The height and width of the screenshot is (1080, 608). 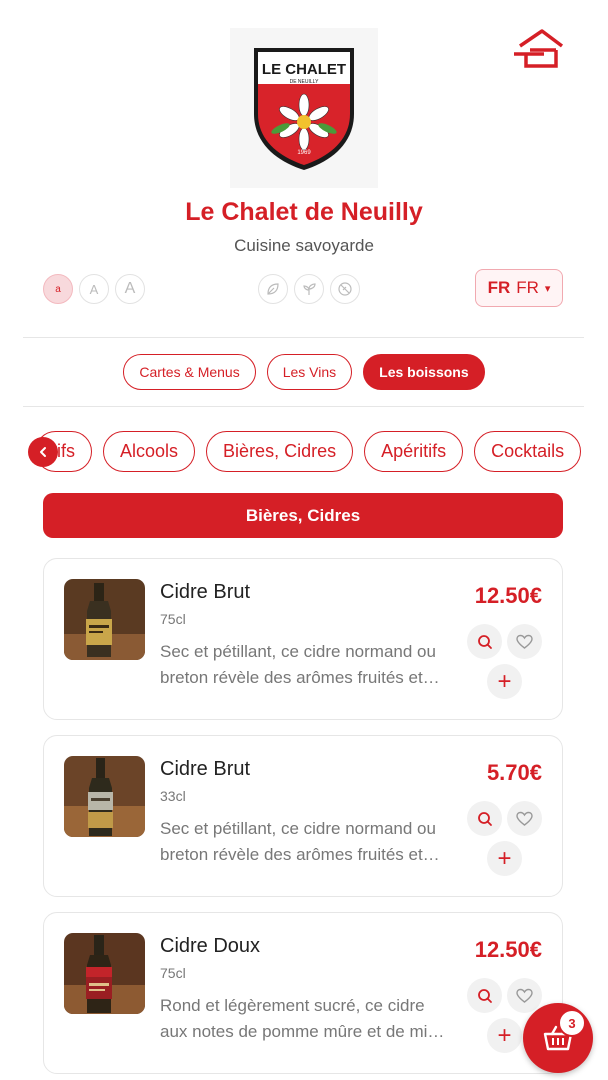 What do you see at coordinates (414, 451) in the screenshot?
I see `category-chip: Apéritifs` at bounding box center [414, 451].